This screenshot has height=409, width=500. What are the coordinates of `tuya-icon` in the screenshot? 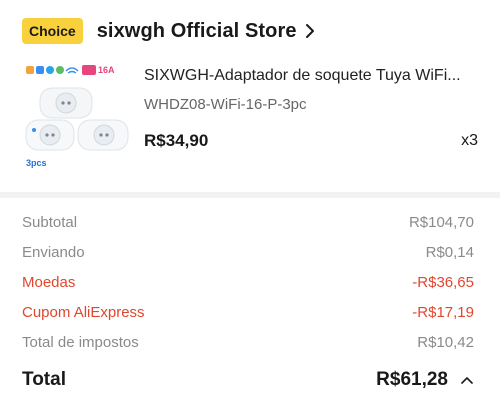 It's located at (40, 70).